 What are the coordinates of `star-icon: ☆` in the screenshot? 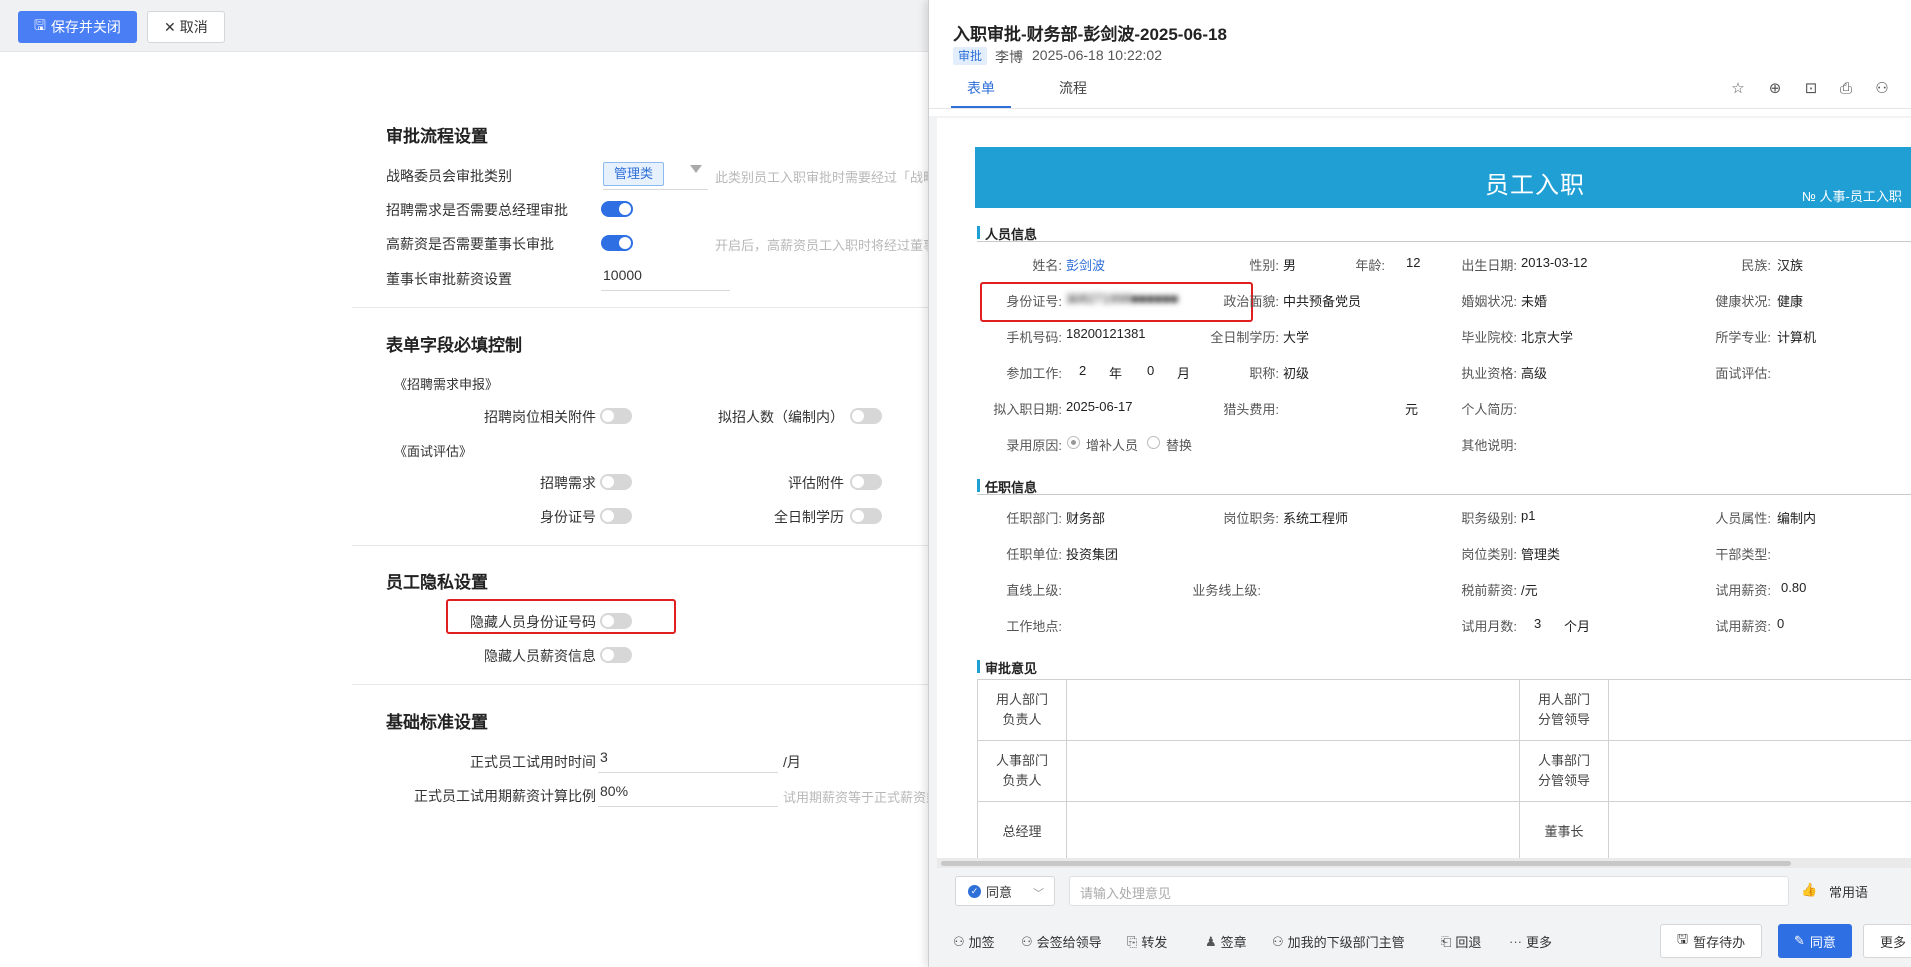 It's located at (1738, 89).